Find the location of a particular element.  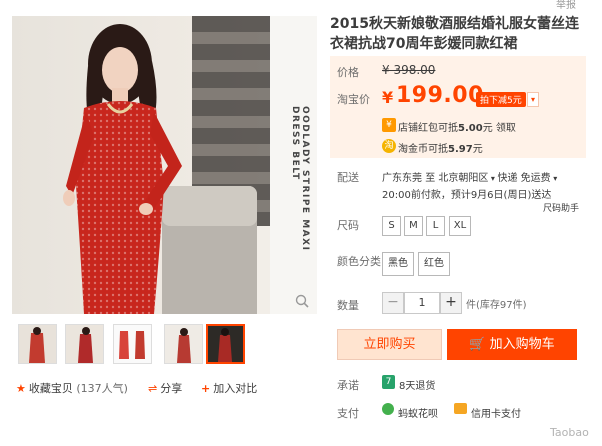

return-badge-icon: 7 is located at coordinates (388, 382).